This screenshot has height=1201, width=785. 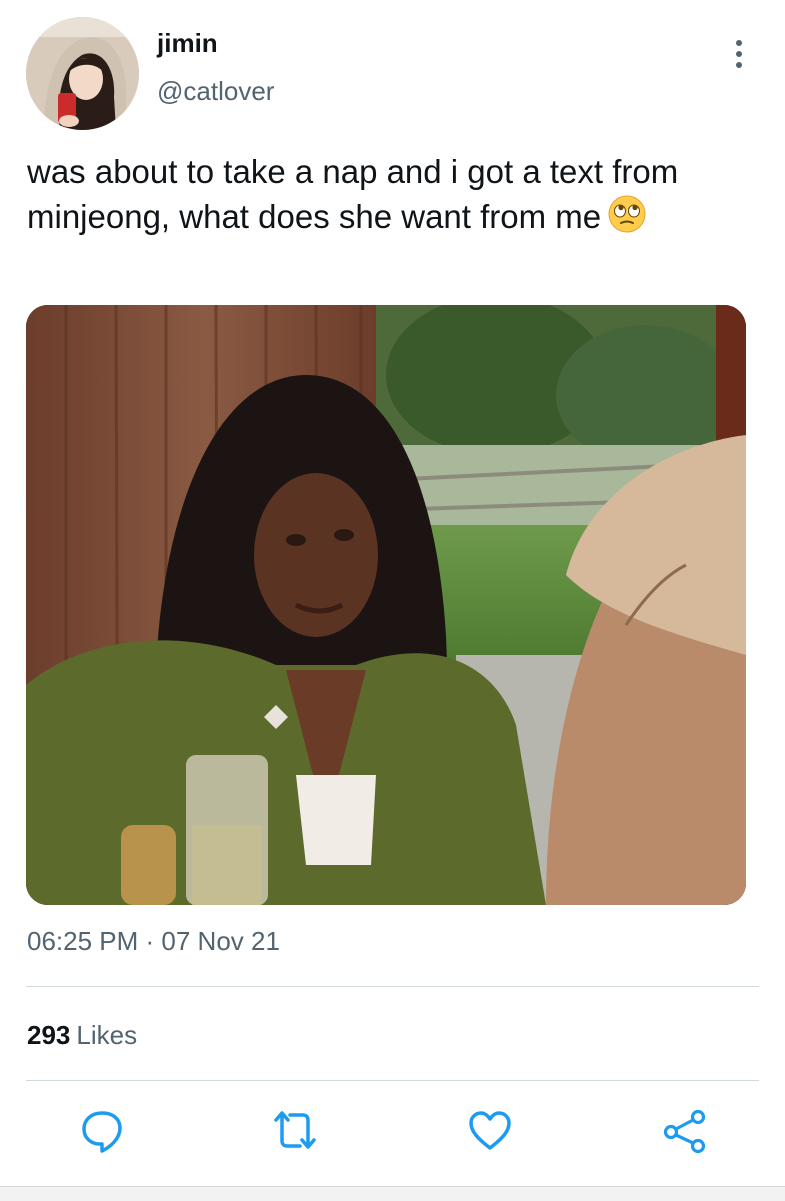 I want to click on like-button, so click(x=489, y=1131).